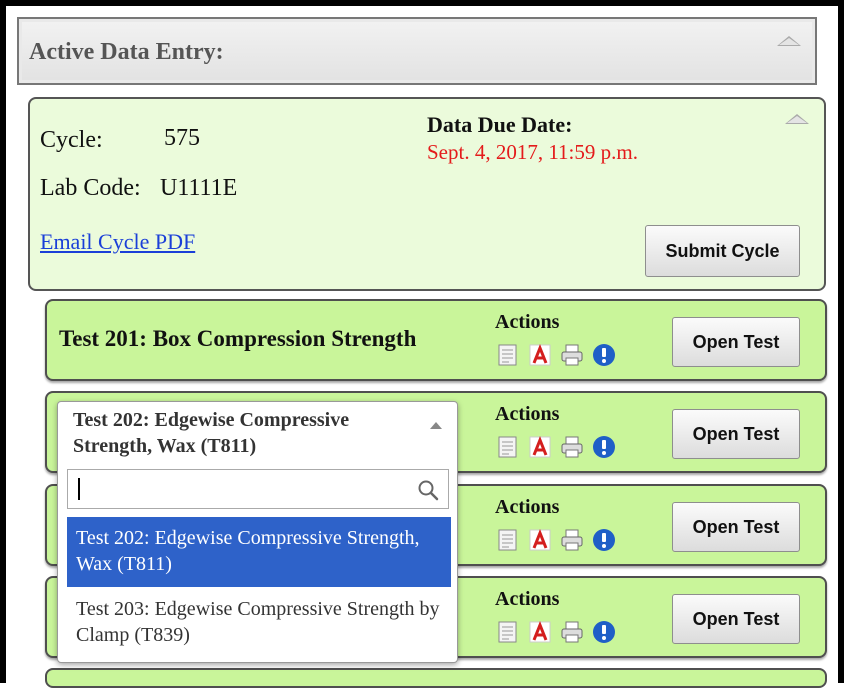 The width and height of the screenshot is (844, 688). I want to click on chevron-up-icon, so click(436, 425).